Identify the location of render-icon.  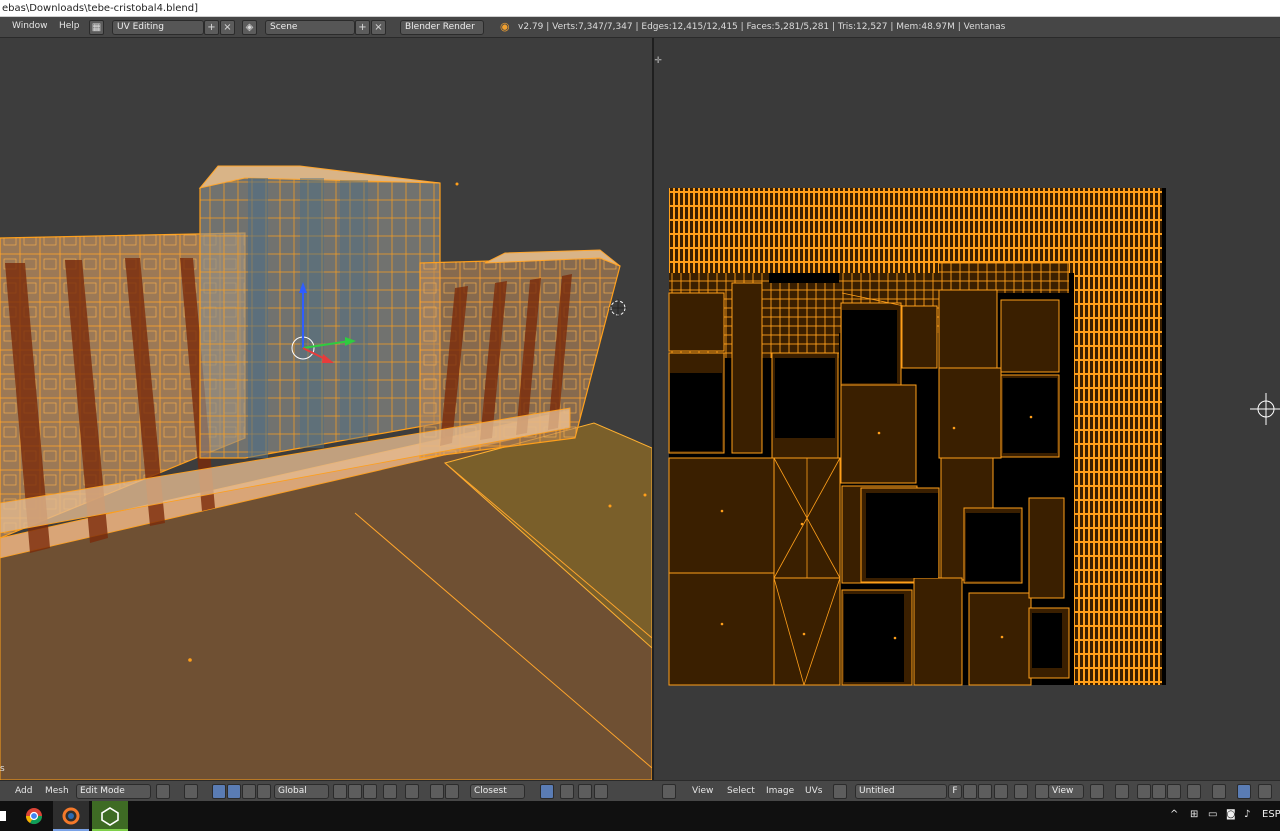
(567, 791).